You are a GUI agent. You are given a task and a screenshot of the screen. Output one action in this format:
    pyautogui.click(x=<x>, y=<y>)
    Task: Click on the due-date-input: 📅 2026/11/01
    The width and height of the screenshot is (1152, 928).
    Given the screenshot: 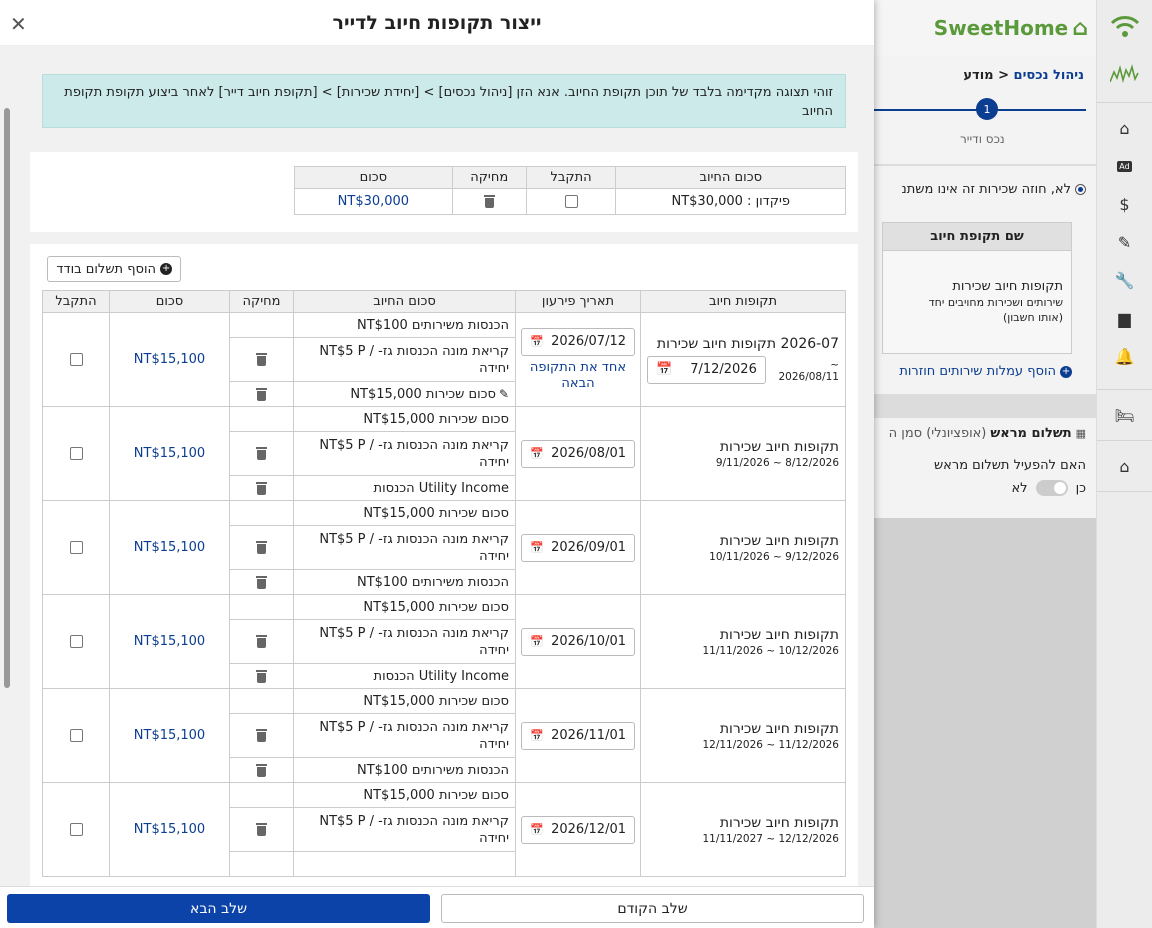 What is the action you would take?
    pyautogui.click(x=578, y=735)
    